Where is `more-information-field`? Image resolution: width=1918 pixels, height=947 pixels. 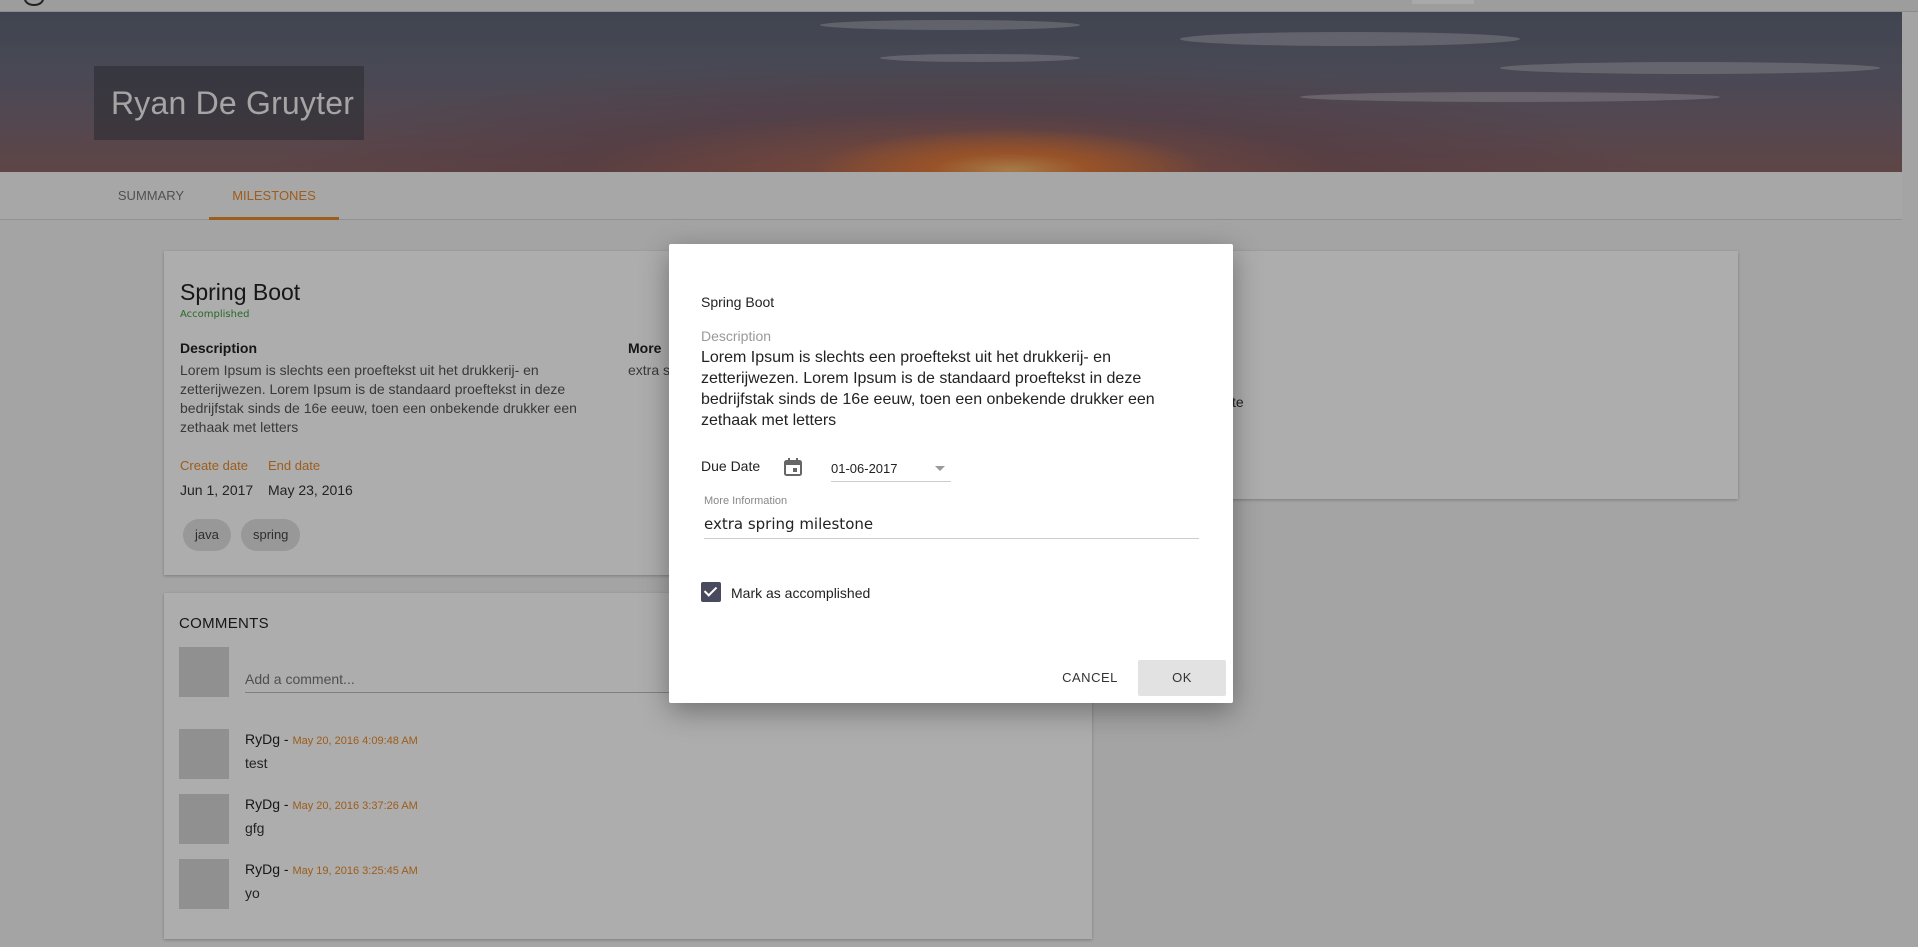
more-information-field is located at coordinates (951, 524).